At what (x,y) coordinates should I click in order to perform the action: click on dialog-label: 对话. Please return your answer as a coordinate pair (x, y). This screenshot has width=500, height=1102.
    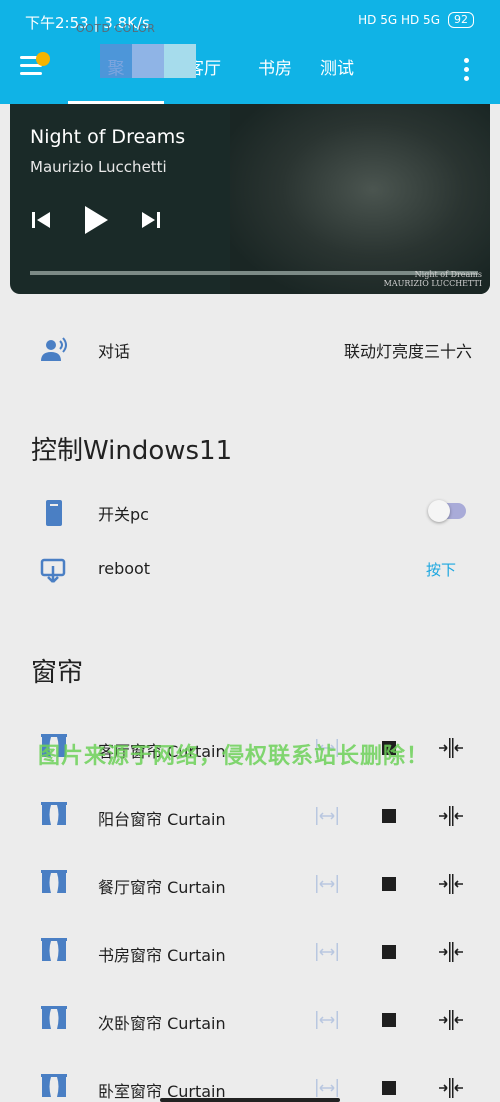
    Looking at the image, I should click on (114, 351).